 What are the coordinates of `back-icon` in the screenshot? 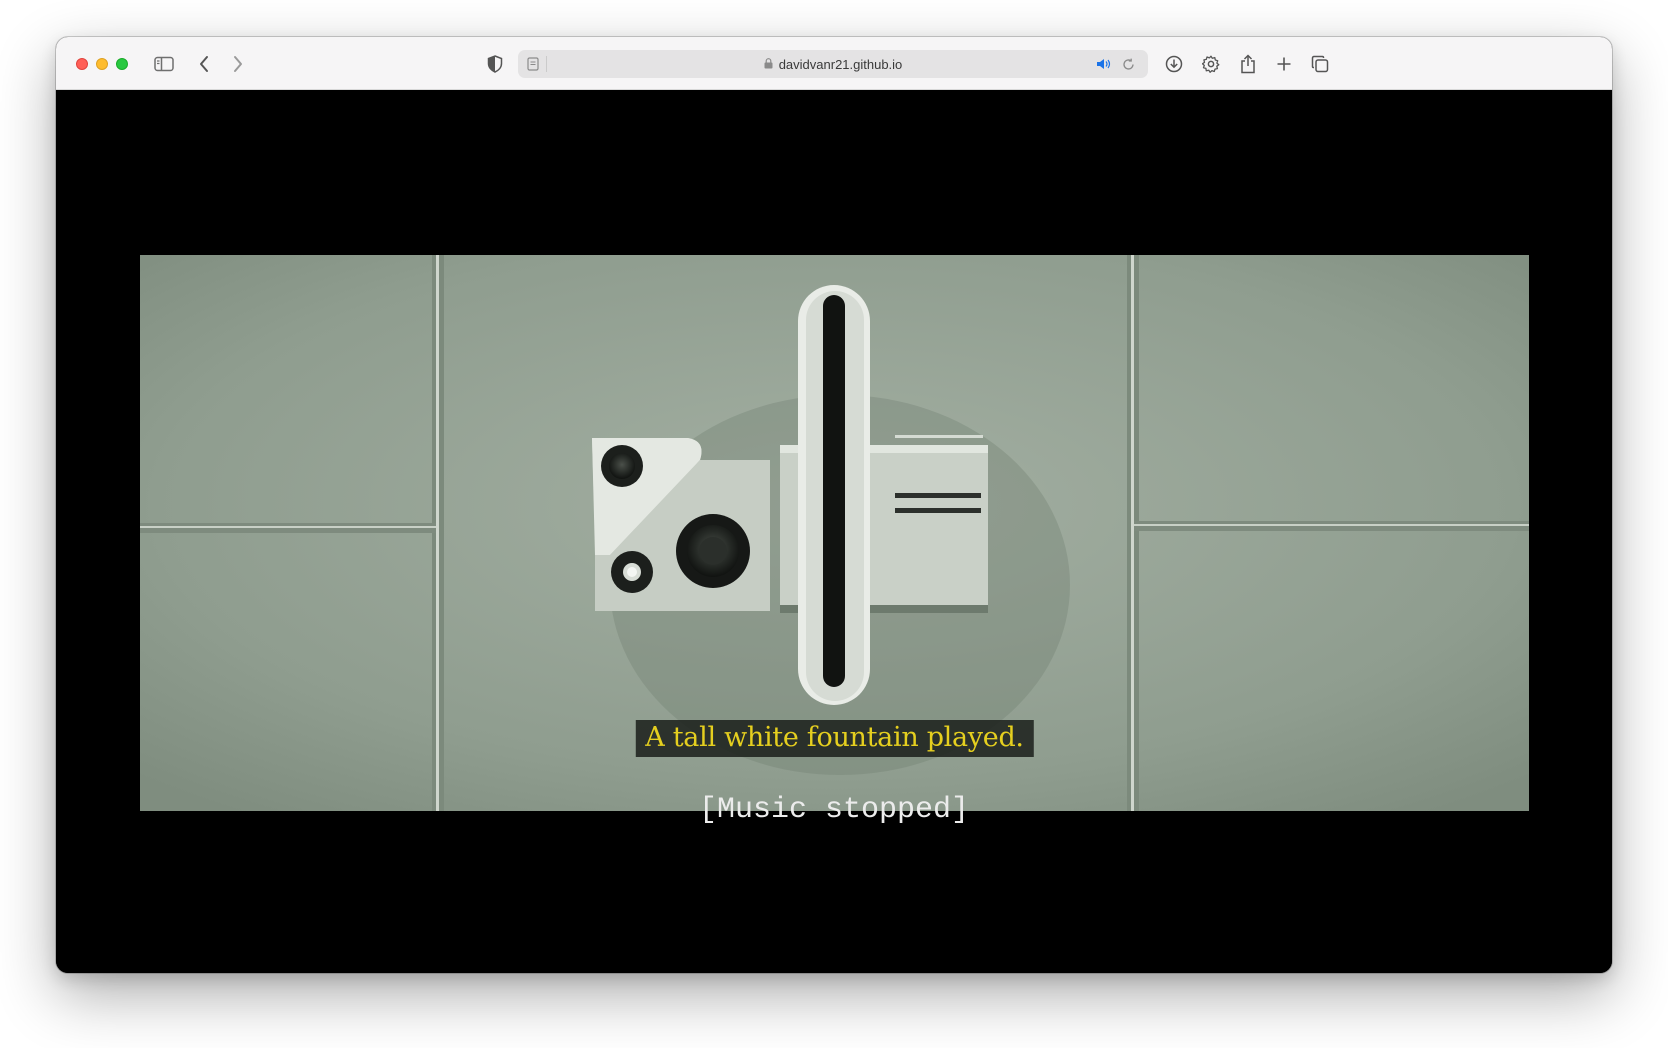 It's located at (204, 64).